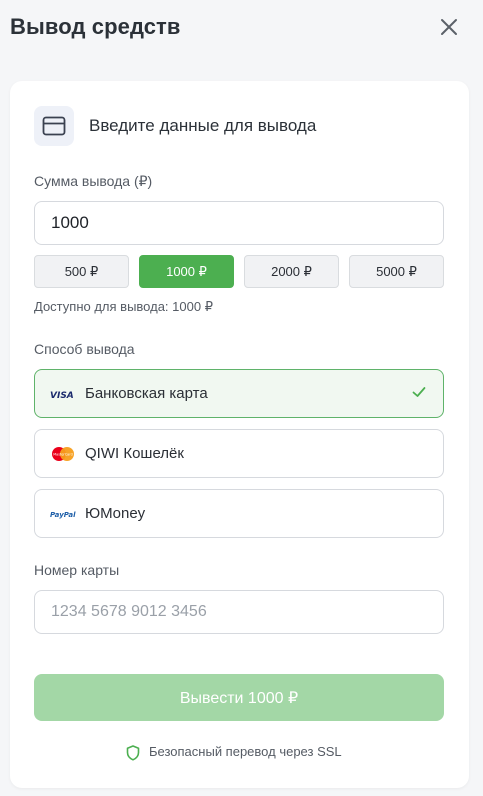 This screenshot has width=483, height=796. Describe the element at coordinates (81, 271) in the screenshot. I see `preset-500-button: 500 ₽` at that location.